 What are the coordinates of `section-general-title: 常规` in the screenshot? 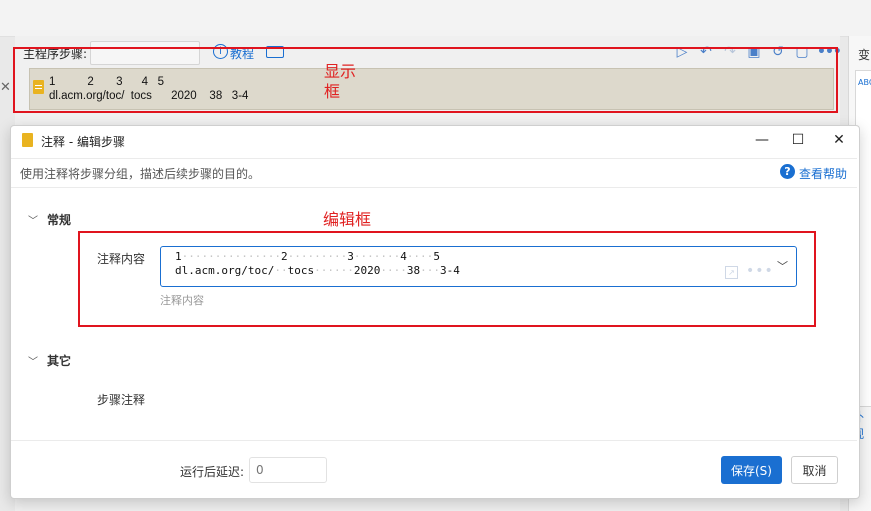 It's located at (59, 219).